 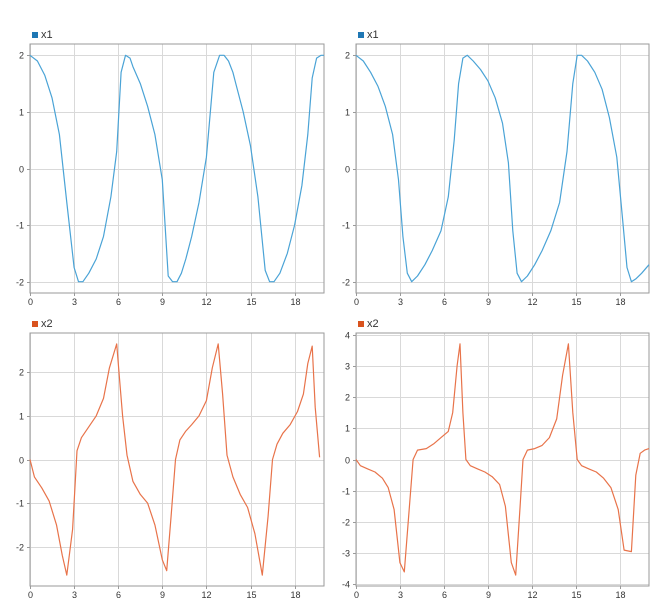 I want to click on y-tick-label: -4, so click(x=346, y=585).